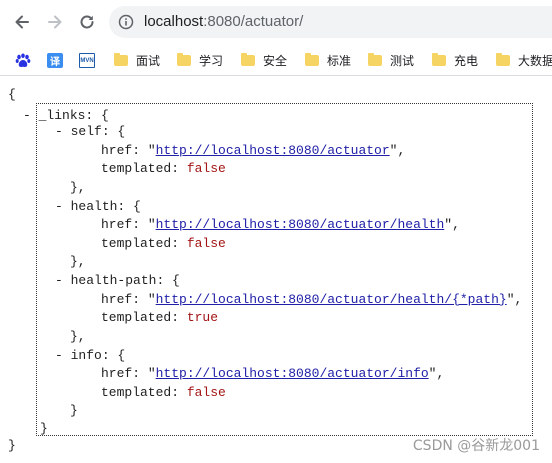 This screenshot has width=552, height=463. What do you see at coordinates (402, 60) in the screenshot?
I see `bookmark-label: 测试` at bounding box center [402, 60].